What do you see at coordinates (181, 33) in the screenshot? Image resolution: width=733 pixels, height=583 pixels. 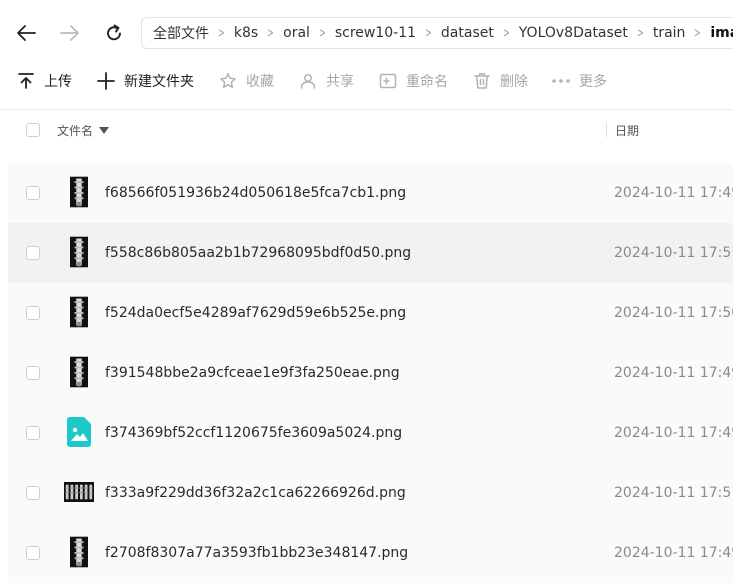 I see `breadcrumb-item: 全部文件` at bounding box center [181, 33].